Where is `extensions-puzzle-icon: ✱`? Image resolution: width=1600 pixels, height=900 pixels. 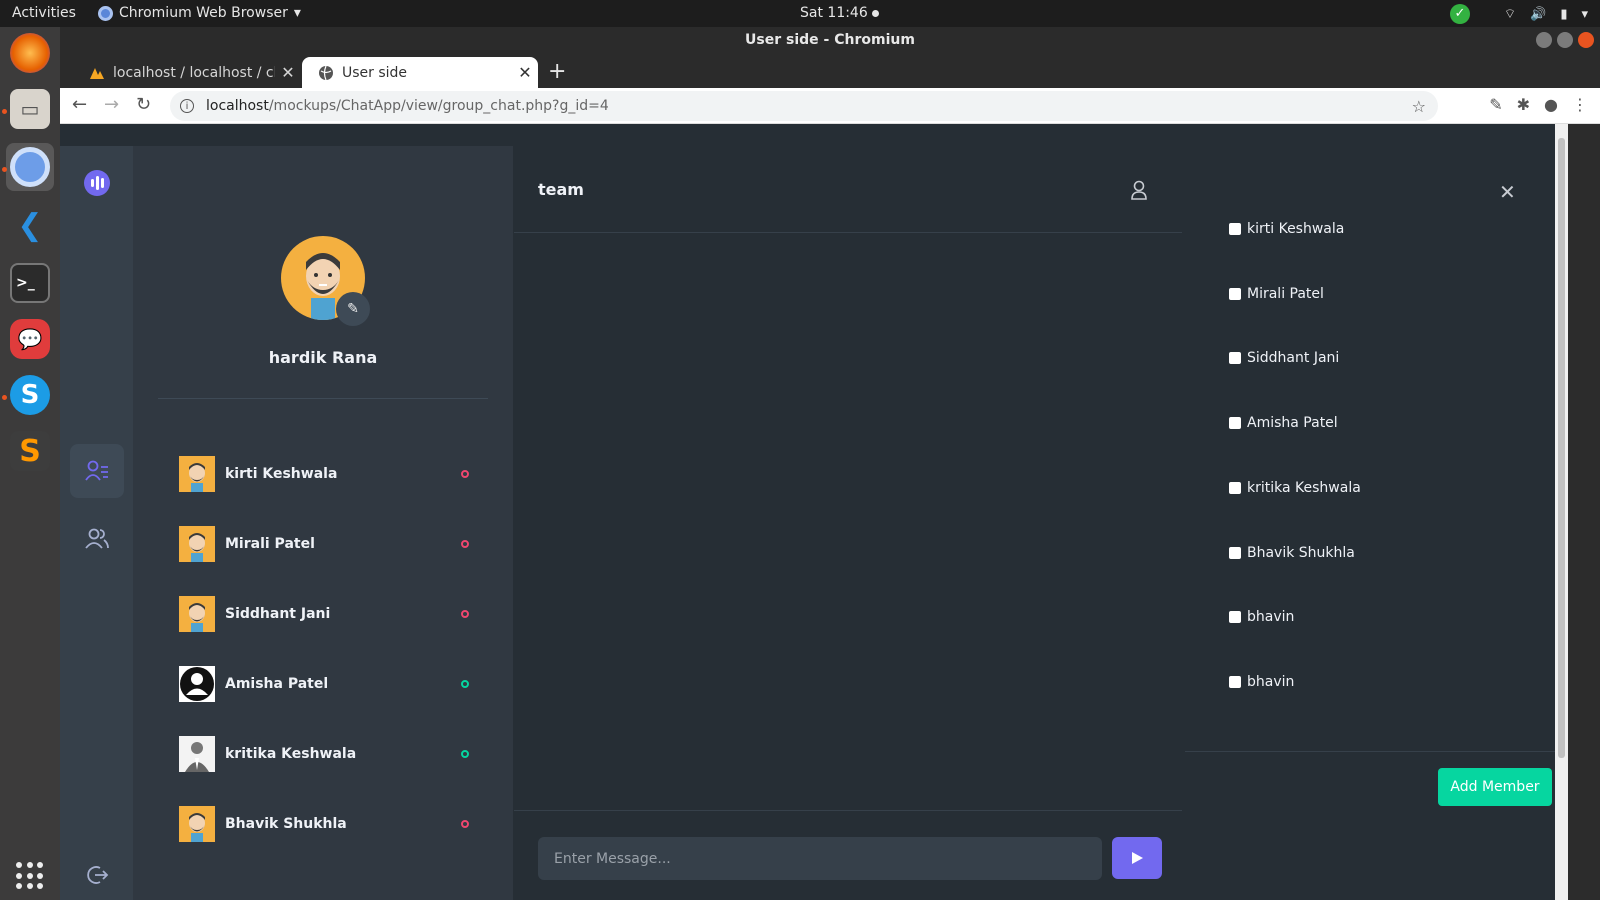 extensions-puzzle-icon: ✱ is located at coordinates (1523, 104).